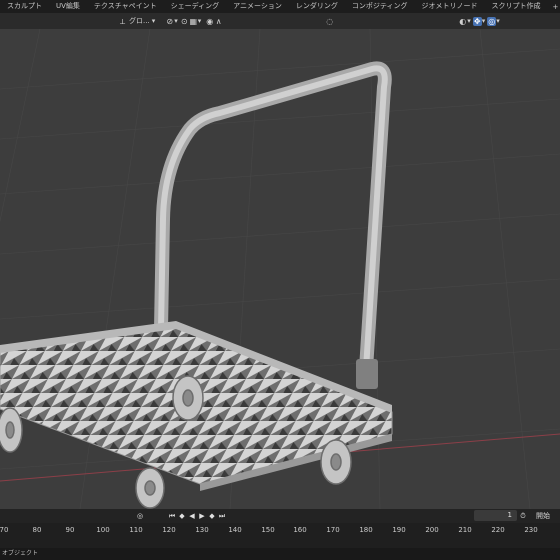  Describe the element at coordinates (380, 6) in the screenshot. I see `tab-compositing: コンポジティング` at that location.